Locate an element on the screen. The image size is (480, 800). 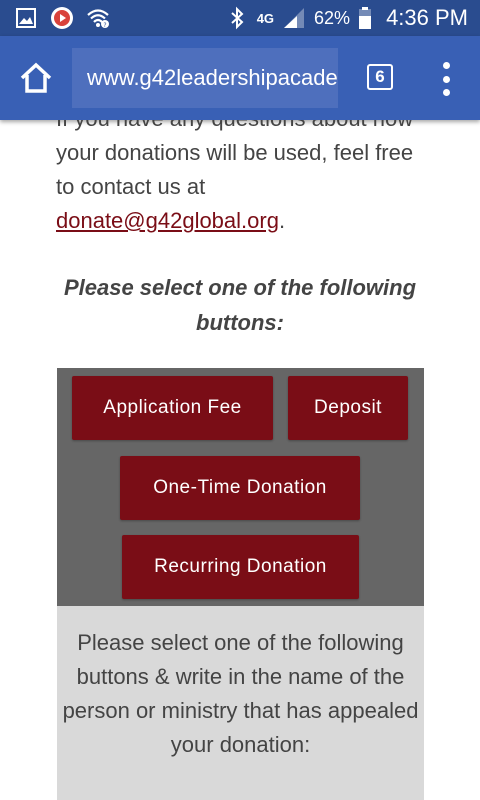
network-4g-icon: 4G is located at coordinates (265, 18).